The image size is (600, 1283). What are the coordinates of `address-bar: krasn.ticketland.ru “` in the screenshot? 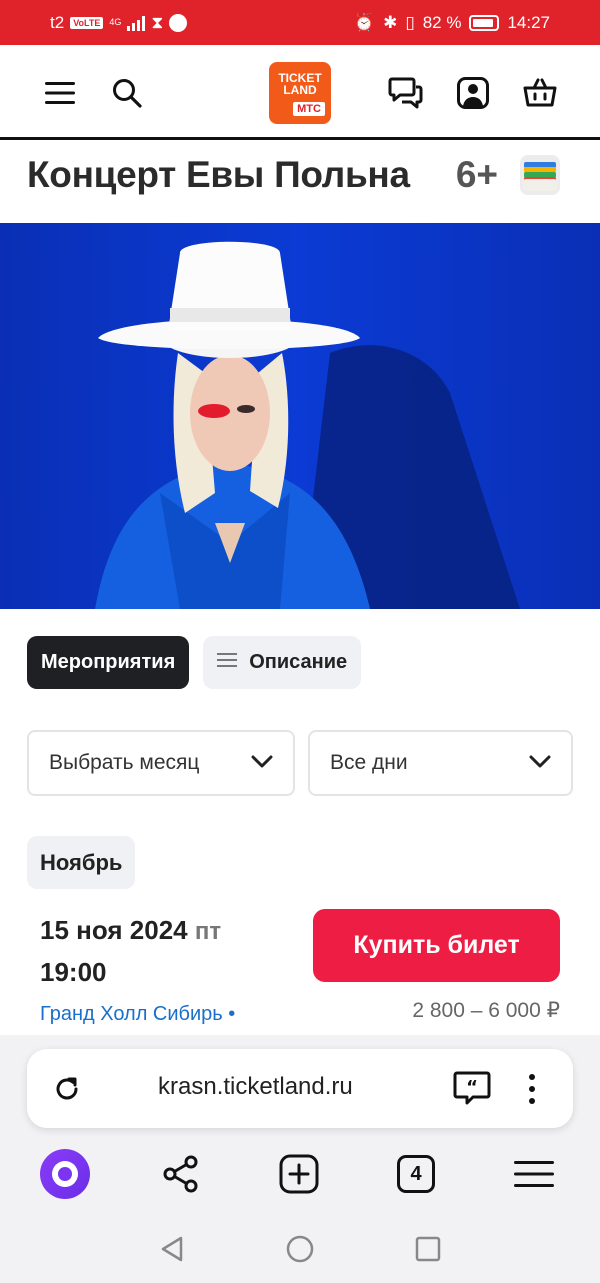 It's located at (300, 1088).